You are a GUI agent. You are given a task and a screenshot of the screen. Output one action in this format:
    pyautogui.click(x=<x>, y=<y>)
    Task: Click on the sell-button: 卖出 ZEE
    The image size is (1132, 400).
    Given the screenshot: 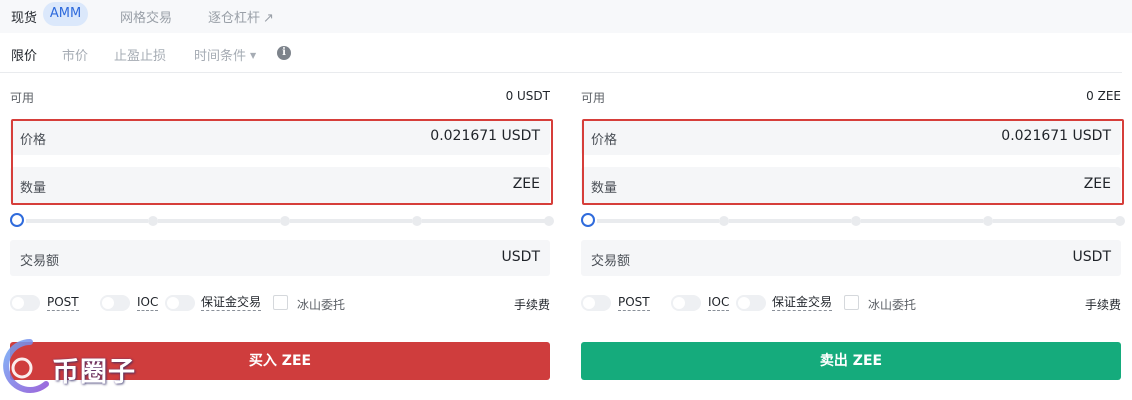 What is the action you would take?
    pyautogui.click(x=851, y=361)
    